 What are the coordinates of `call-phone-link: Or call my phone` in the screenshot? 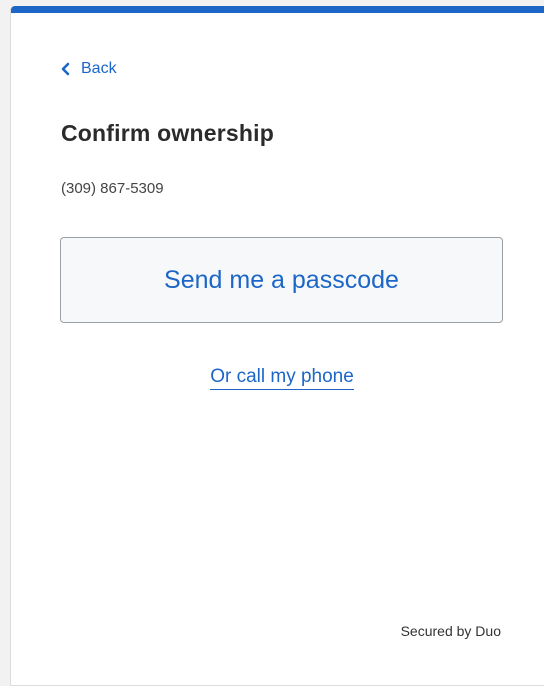 It's located at (282, 378).